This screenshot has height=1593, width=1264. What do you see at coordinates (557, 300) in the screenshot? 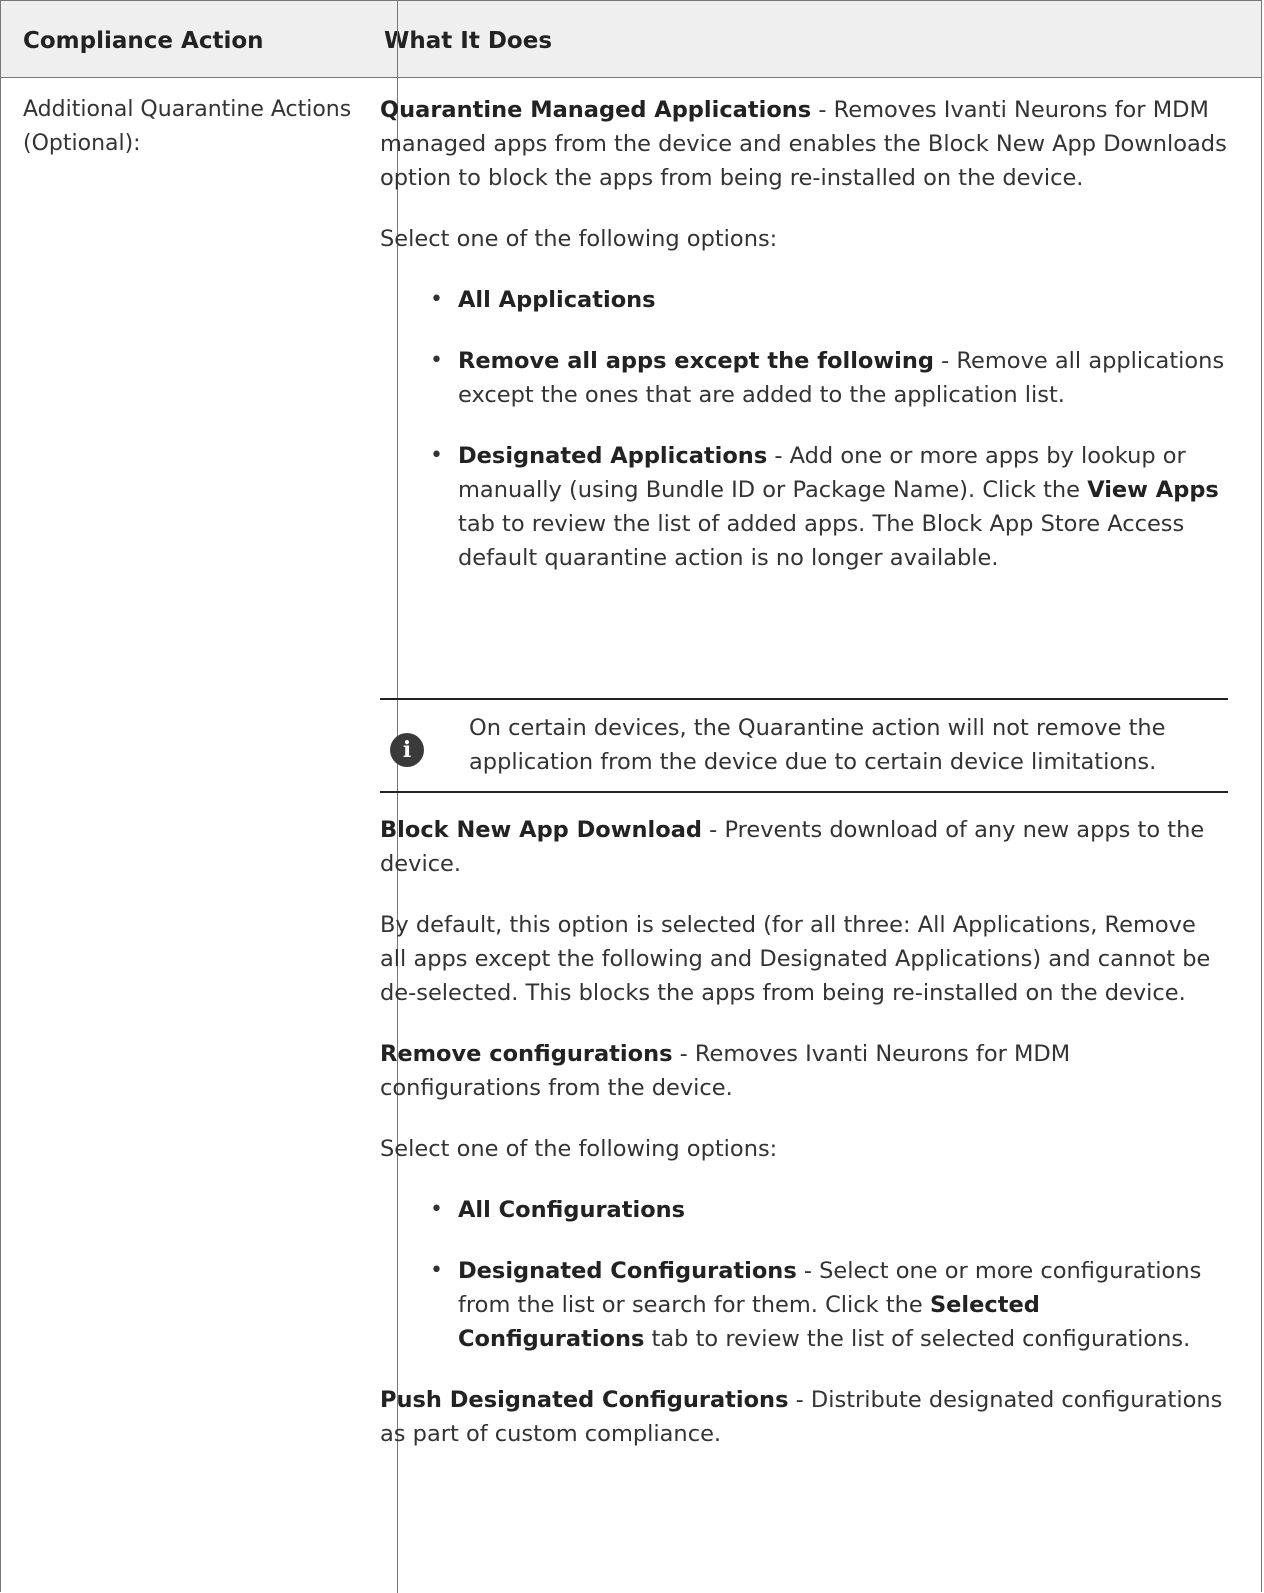
I see `option-title: All Applications` at bounding box center [557, 300].